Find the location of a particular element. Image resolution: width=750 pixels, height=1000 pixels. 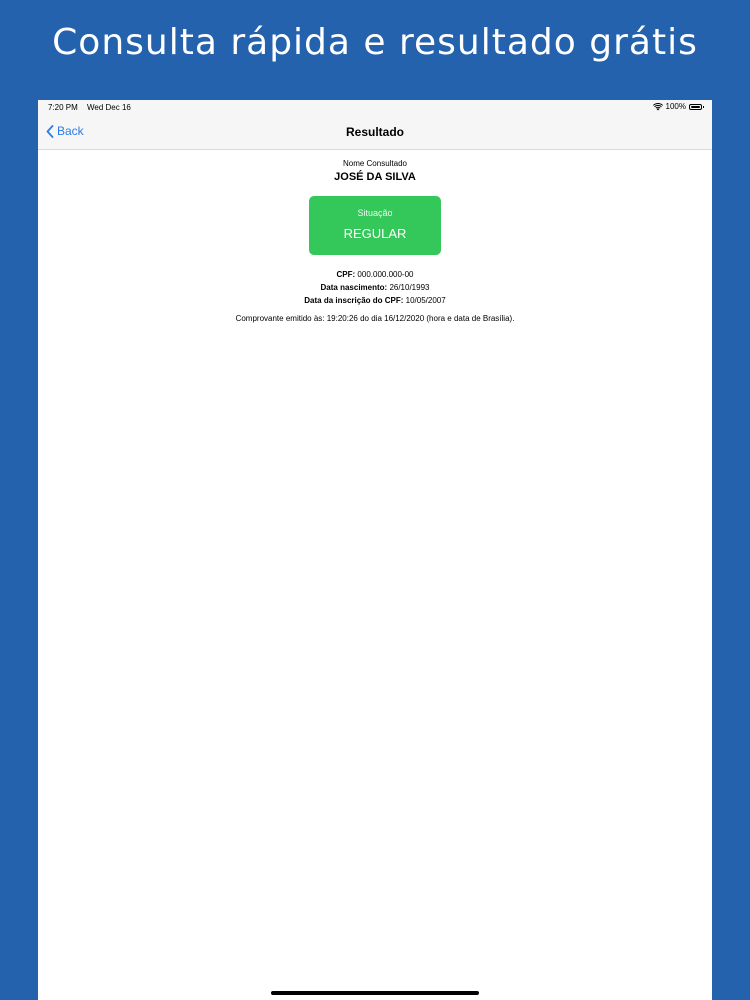

status-bar: 7:20 PM Wed Dec 16 100% is located at coordinates (375, 107).